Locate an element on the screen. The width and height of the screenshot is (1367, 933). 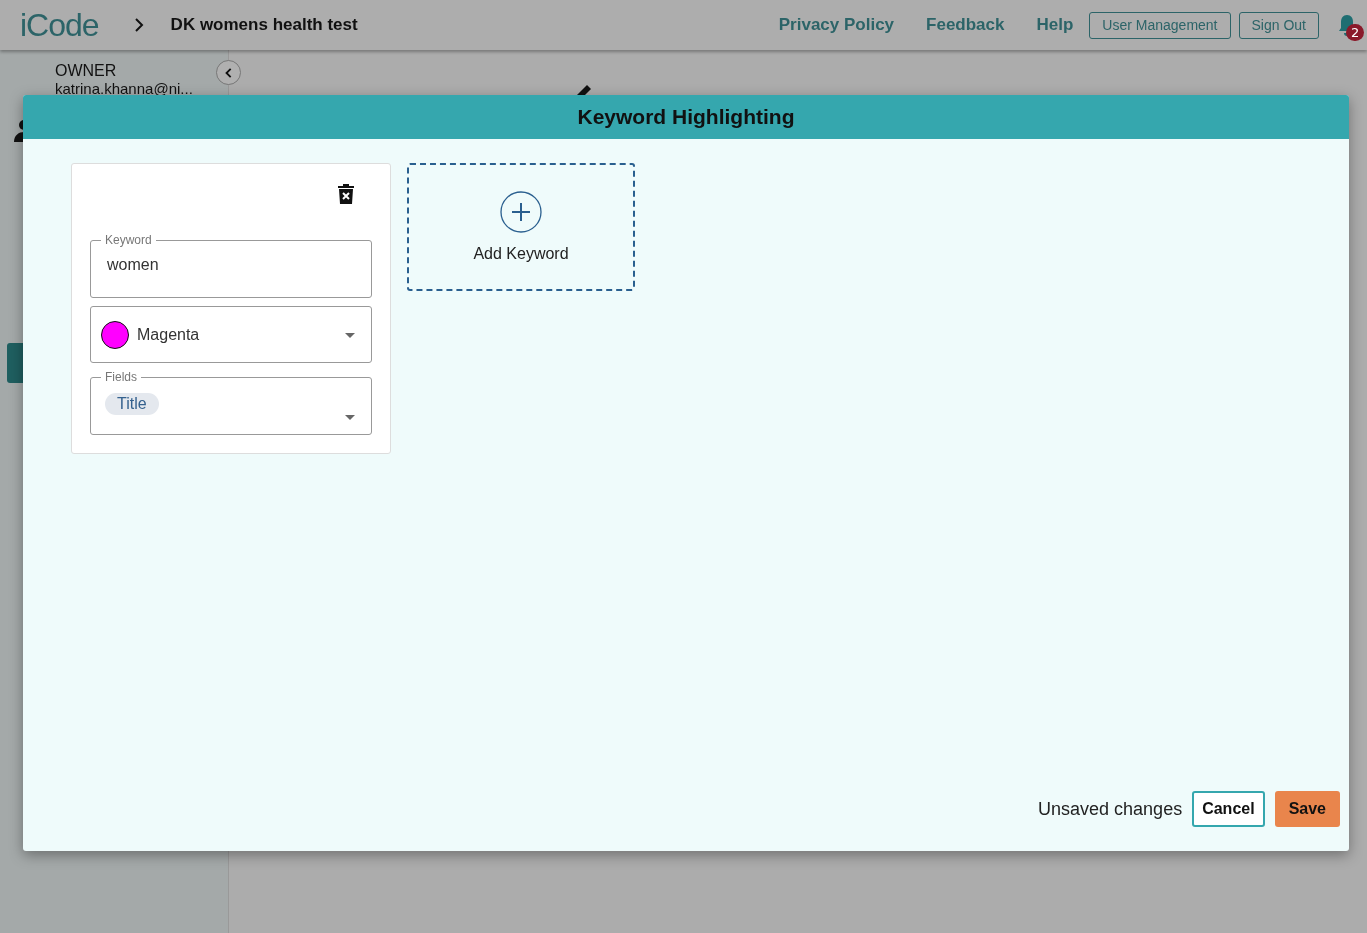
chevron-left-icon is located at coordinates (228, 72).